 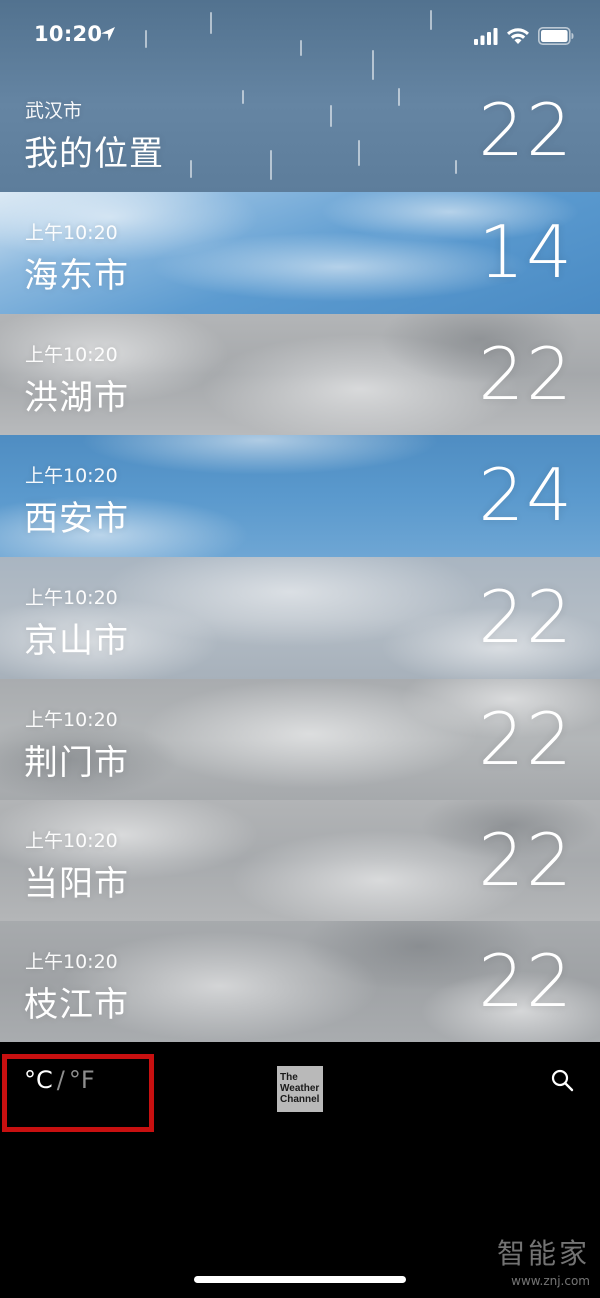 I want to click on search-icon, so click(x=562, y=1080).